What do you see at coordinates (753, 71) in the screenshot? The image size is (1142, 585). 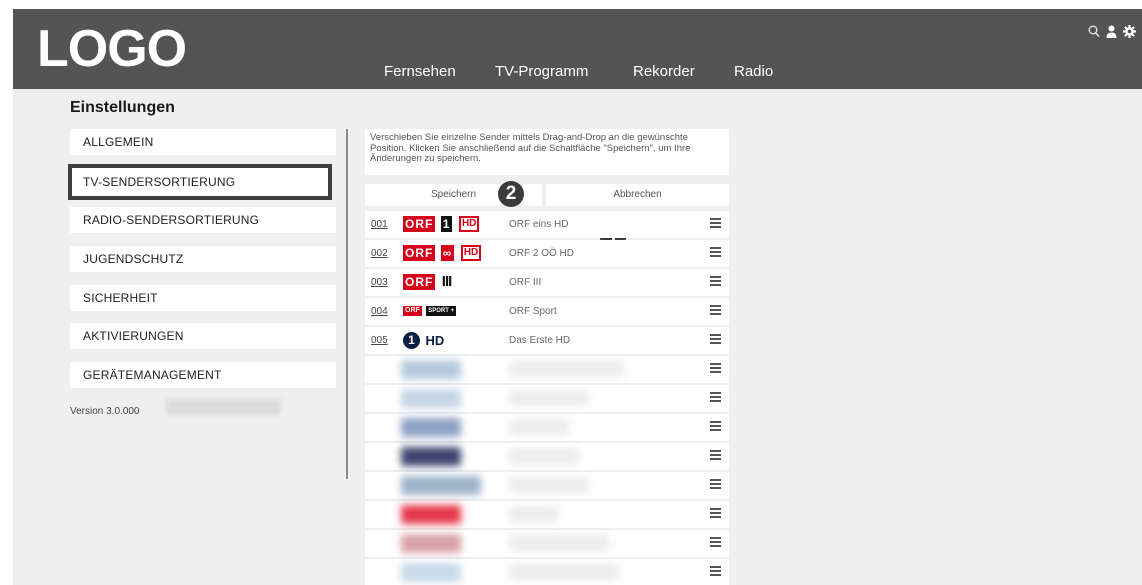 I see `nav-radio: Radio` at bounding box center [753, 71].